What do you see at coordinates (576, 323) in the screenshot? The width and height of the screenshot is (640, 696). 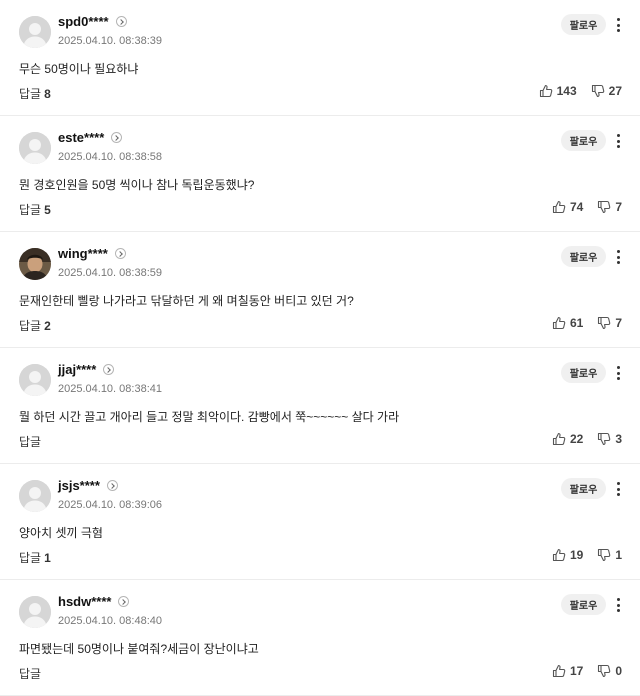 I see `like-count: 61` at bounding box center [576, 323].